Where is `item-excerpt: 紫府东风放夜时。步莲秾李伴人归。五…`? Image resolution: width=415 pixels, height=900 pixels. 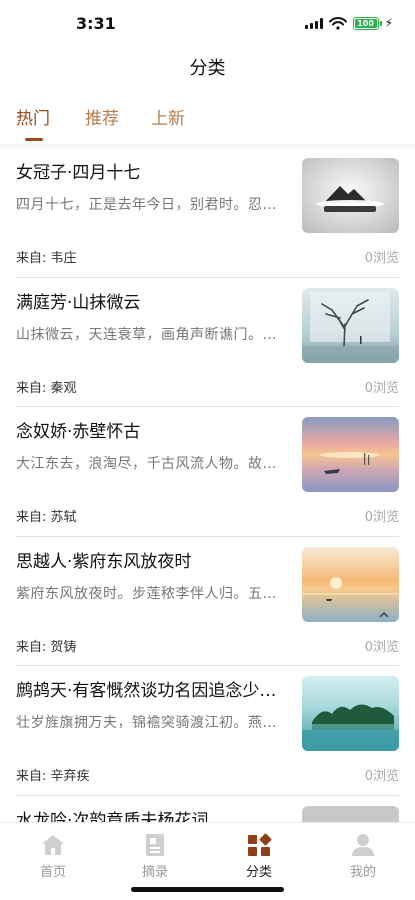 item-excerpt: 紫府东风放夜时。步莲秾李伴人归。五… is located at coordinates (146, 593).